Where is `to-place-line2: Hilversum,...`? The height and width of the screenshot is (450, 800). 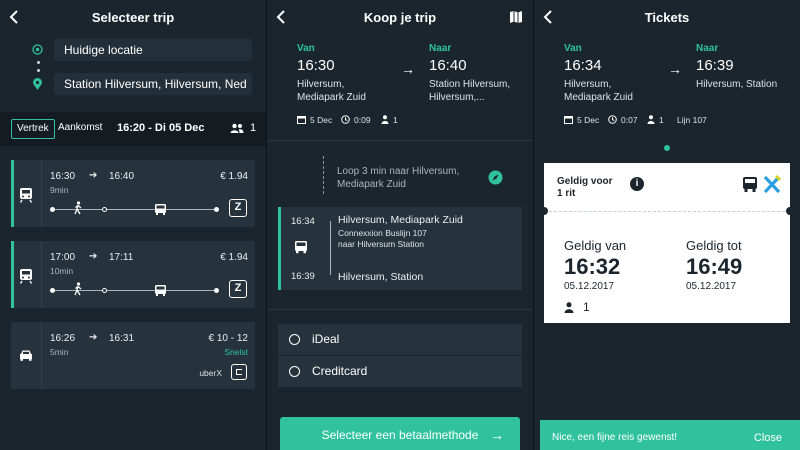 to-place-line2: Hilversum,... is located at coordinates (457, 97).